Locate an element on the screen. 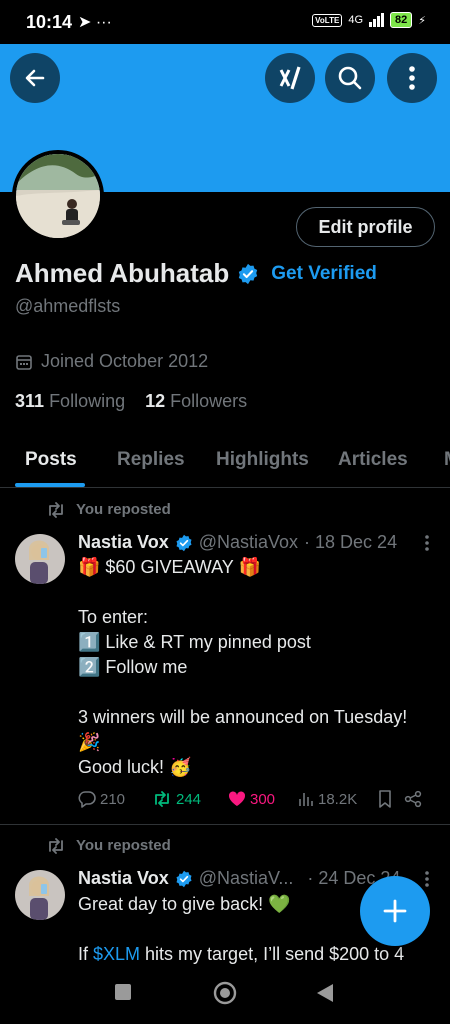 The height and width of the screenshot is (1024, 450). grok-icon is located at coordinates (290, 78).